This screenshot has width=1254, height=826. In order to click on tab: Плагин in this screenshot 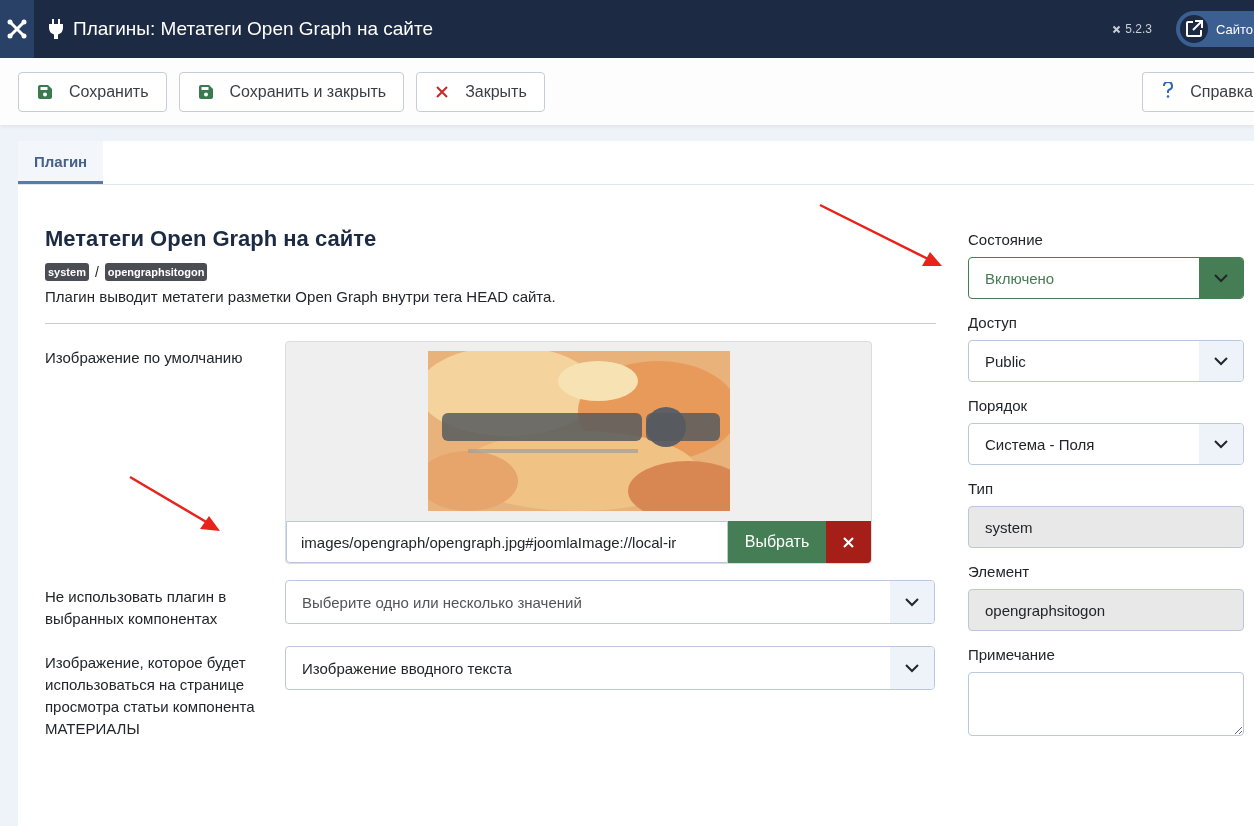, I will do `click(61, 162)`.